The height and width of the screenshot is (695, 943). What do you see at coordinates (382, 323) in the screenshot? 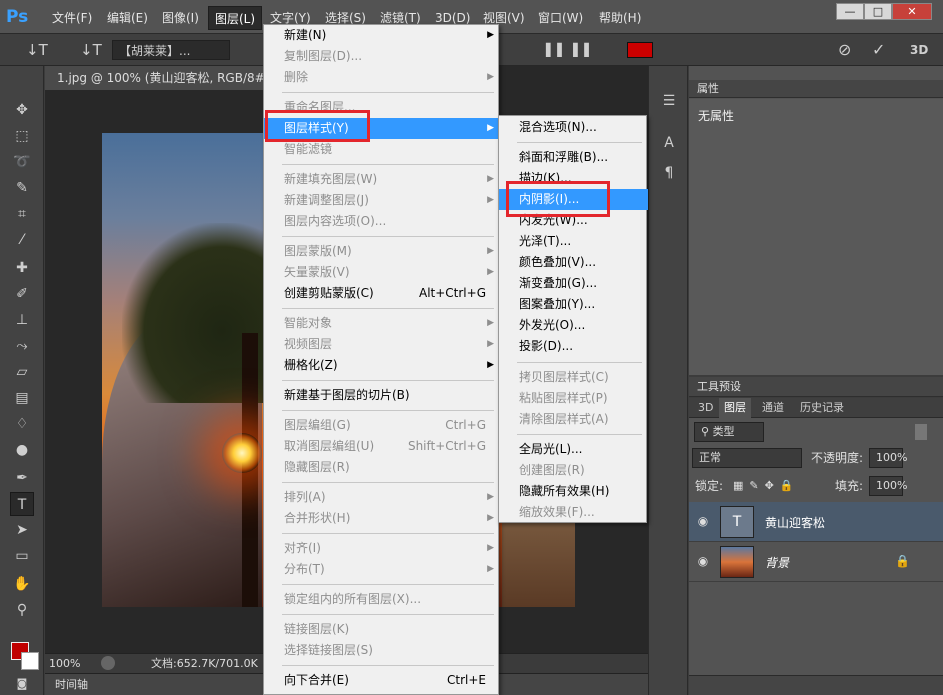
I see `menu-item: 智能对象 ▶` at bounding box center [382, 323].